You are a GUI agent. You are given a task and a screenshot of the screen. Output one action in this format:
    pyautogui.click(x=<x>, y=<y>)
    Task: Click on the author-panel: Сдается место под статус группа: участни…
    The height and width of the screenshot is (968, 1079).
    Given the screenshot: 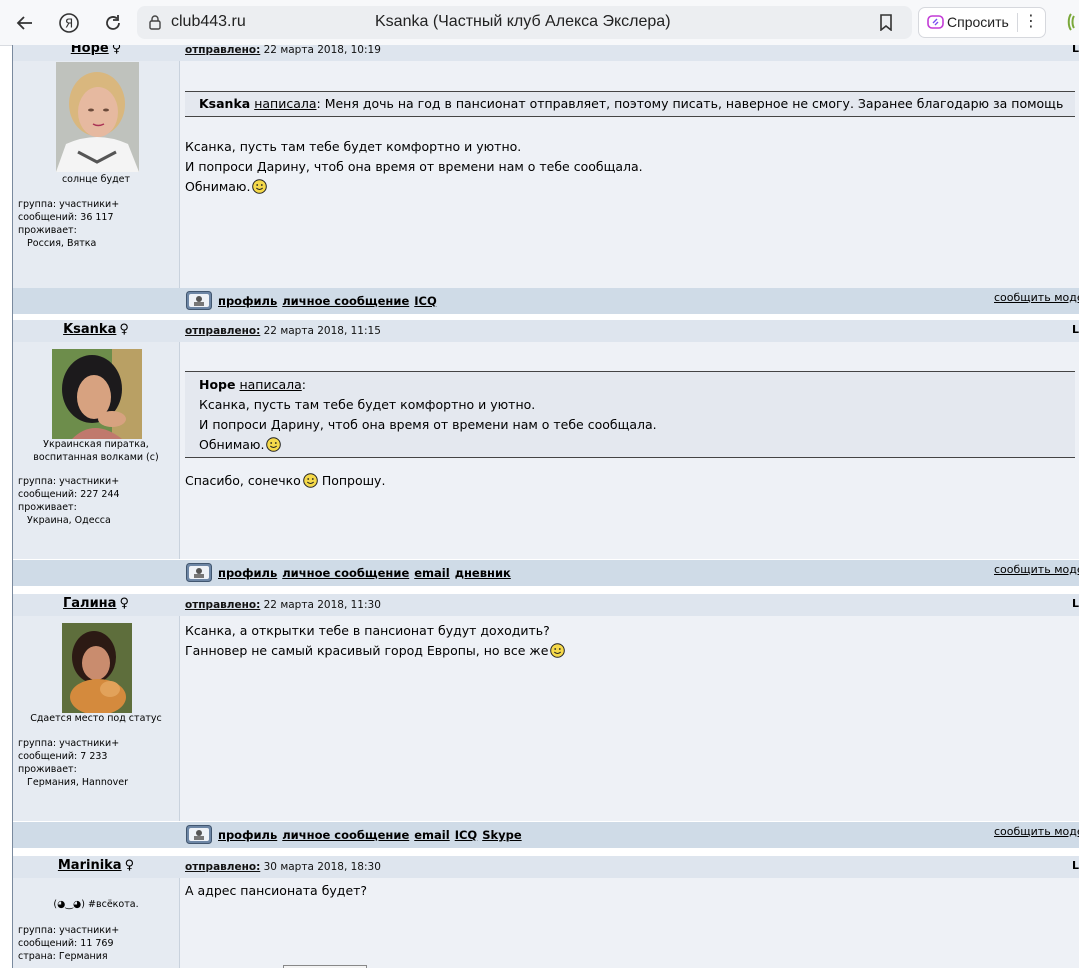 What is the action you would take?
    pyautogui.click(x=96, y=718)
    